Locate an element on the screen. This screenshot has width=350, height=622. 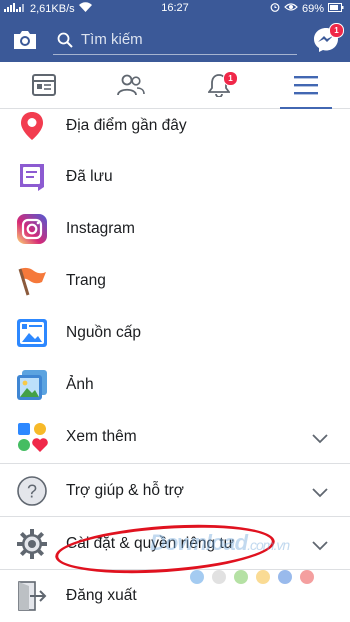
menu-item-help-support: ? Trợ giúp & hỗ trợ is located at coordinates (175, 491).